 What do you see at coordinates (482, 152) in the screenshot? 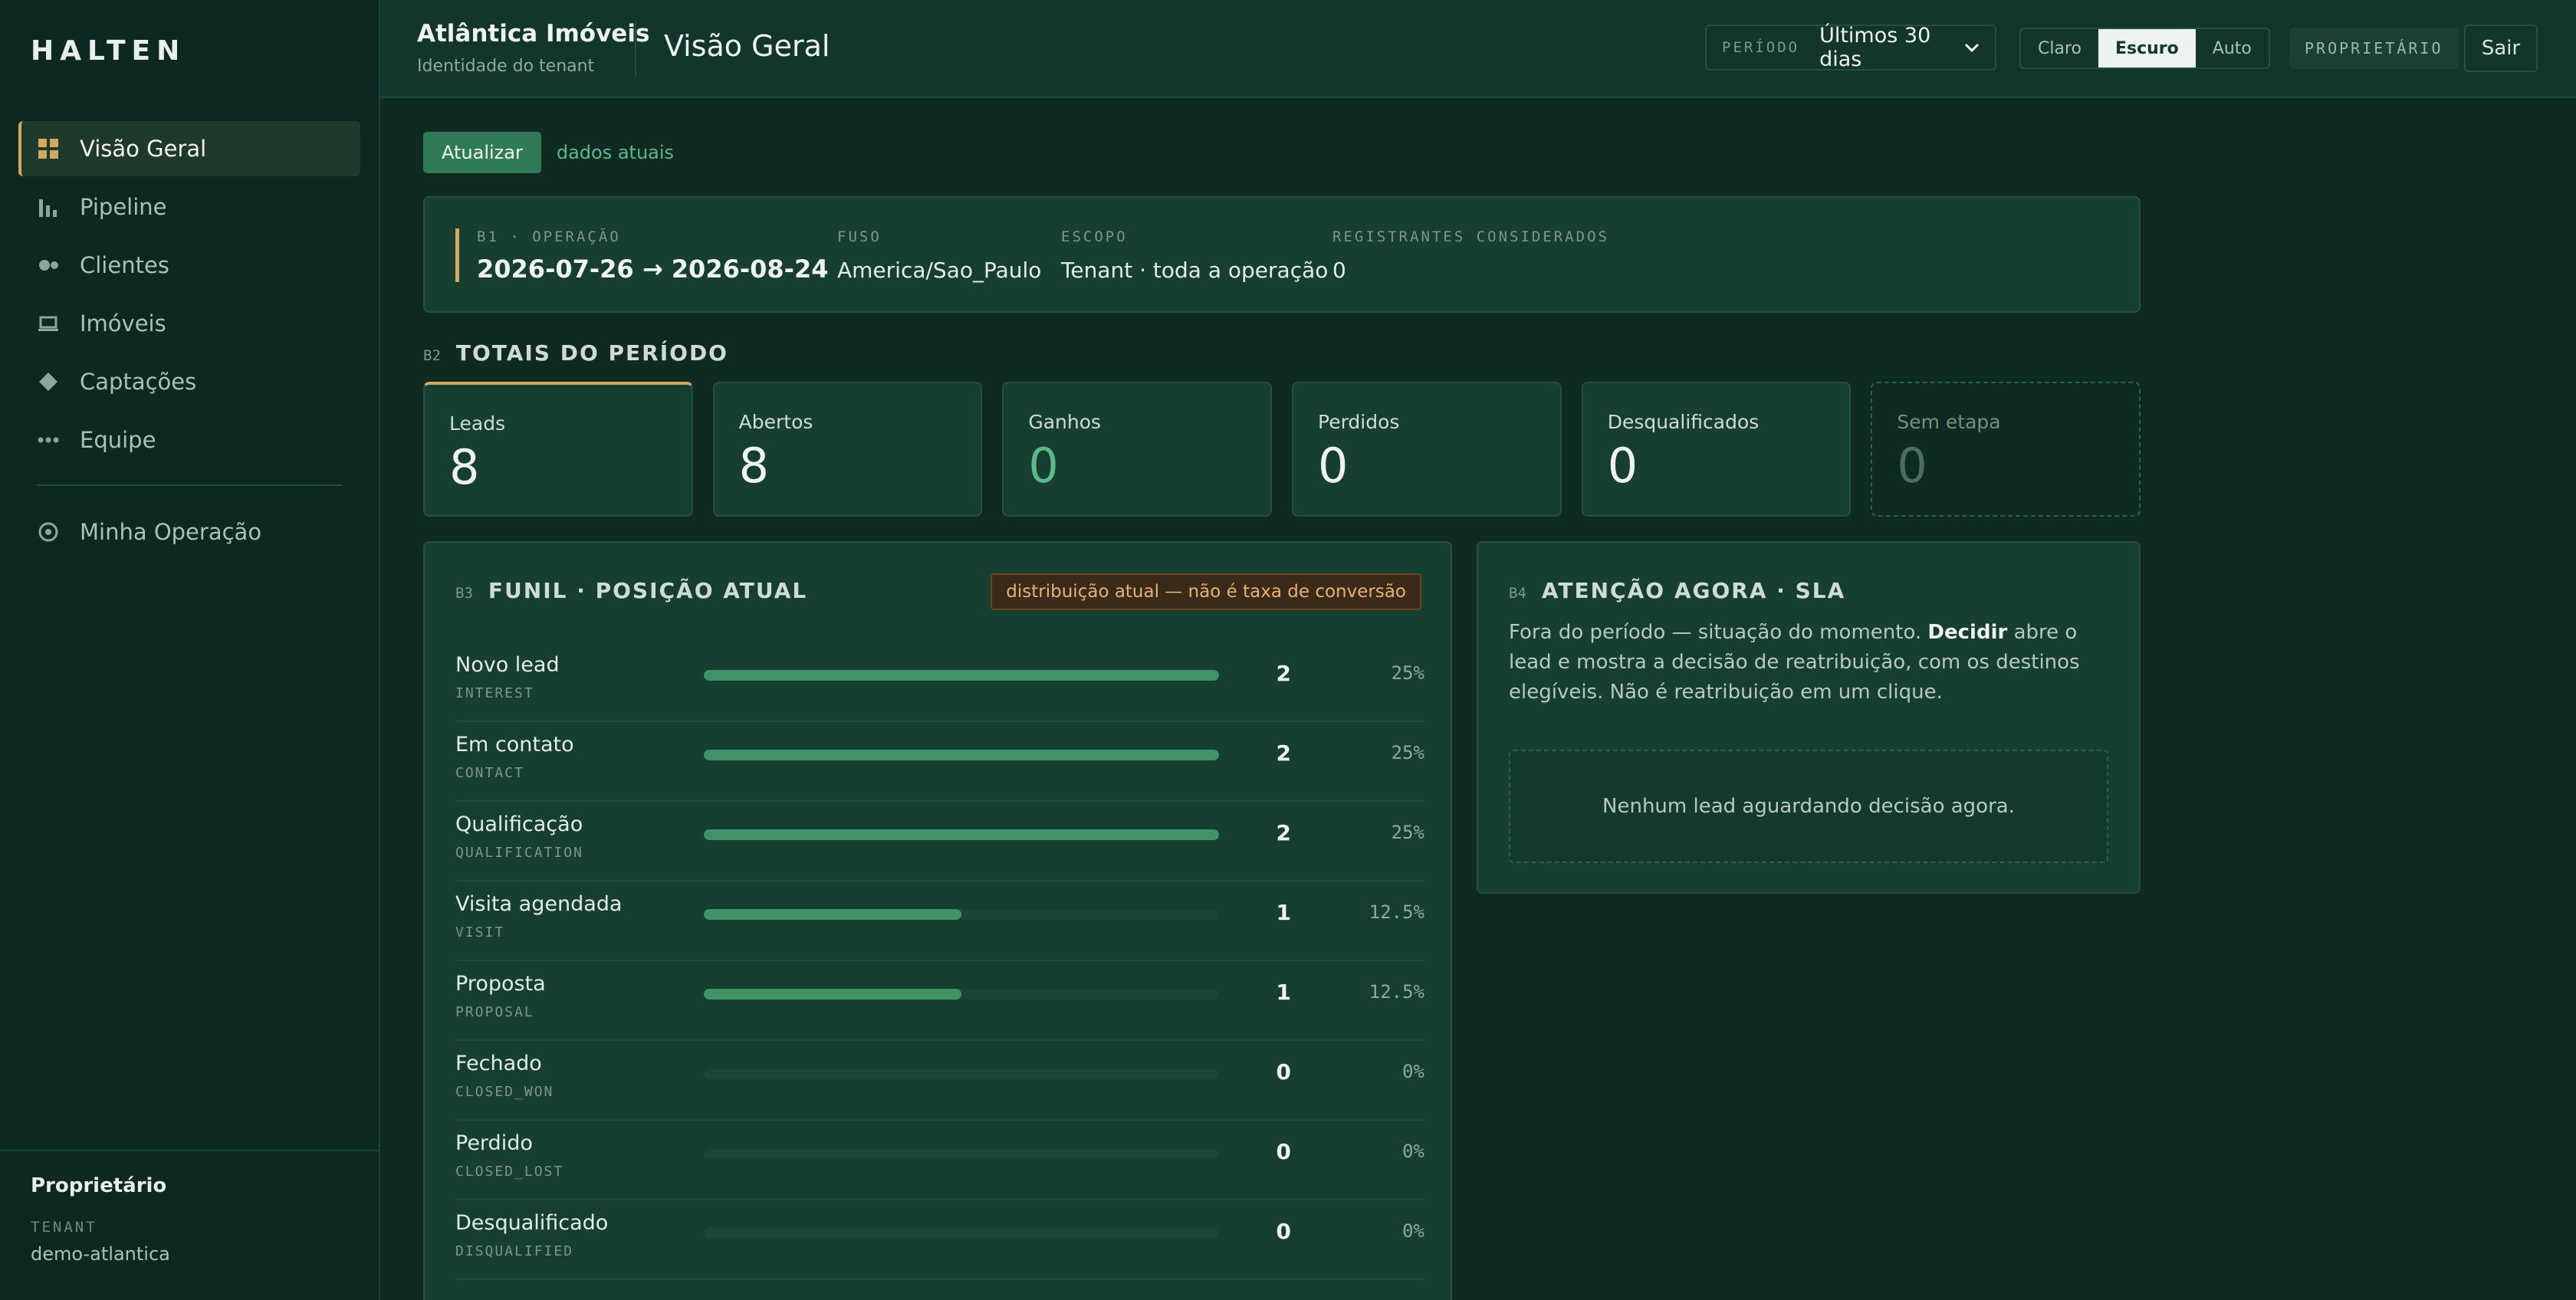
I see `refresh-button: Atualizar` at bounding box center [482, 152].